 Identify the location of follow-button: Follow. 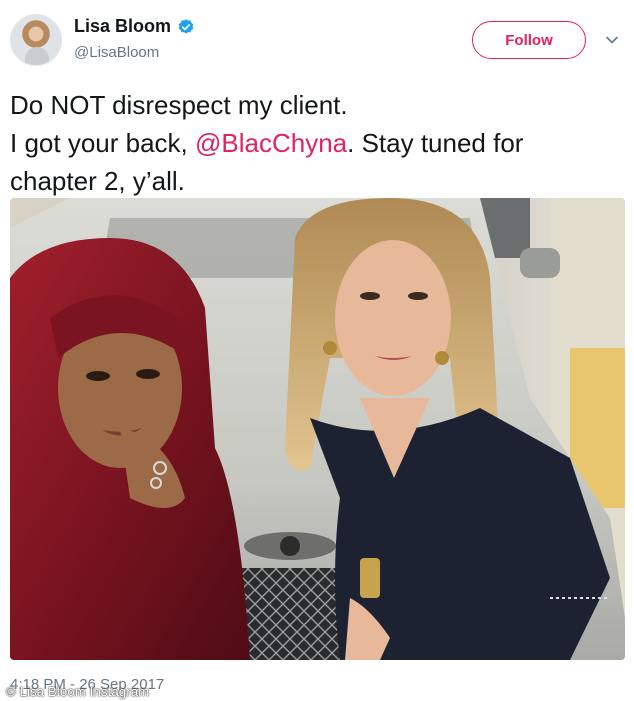
(529, 40).